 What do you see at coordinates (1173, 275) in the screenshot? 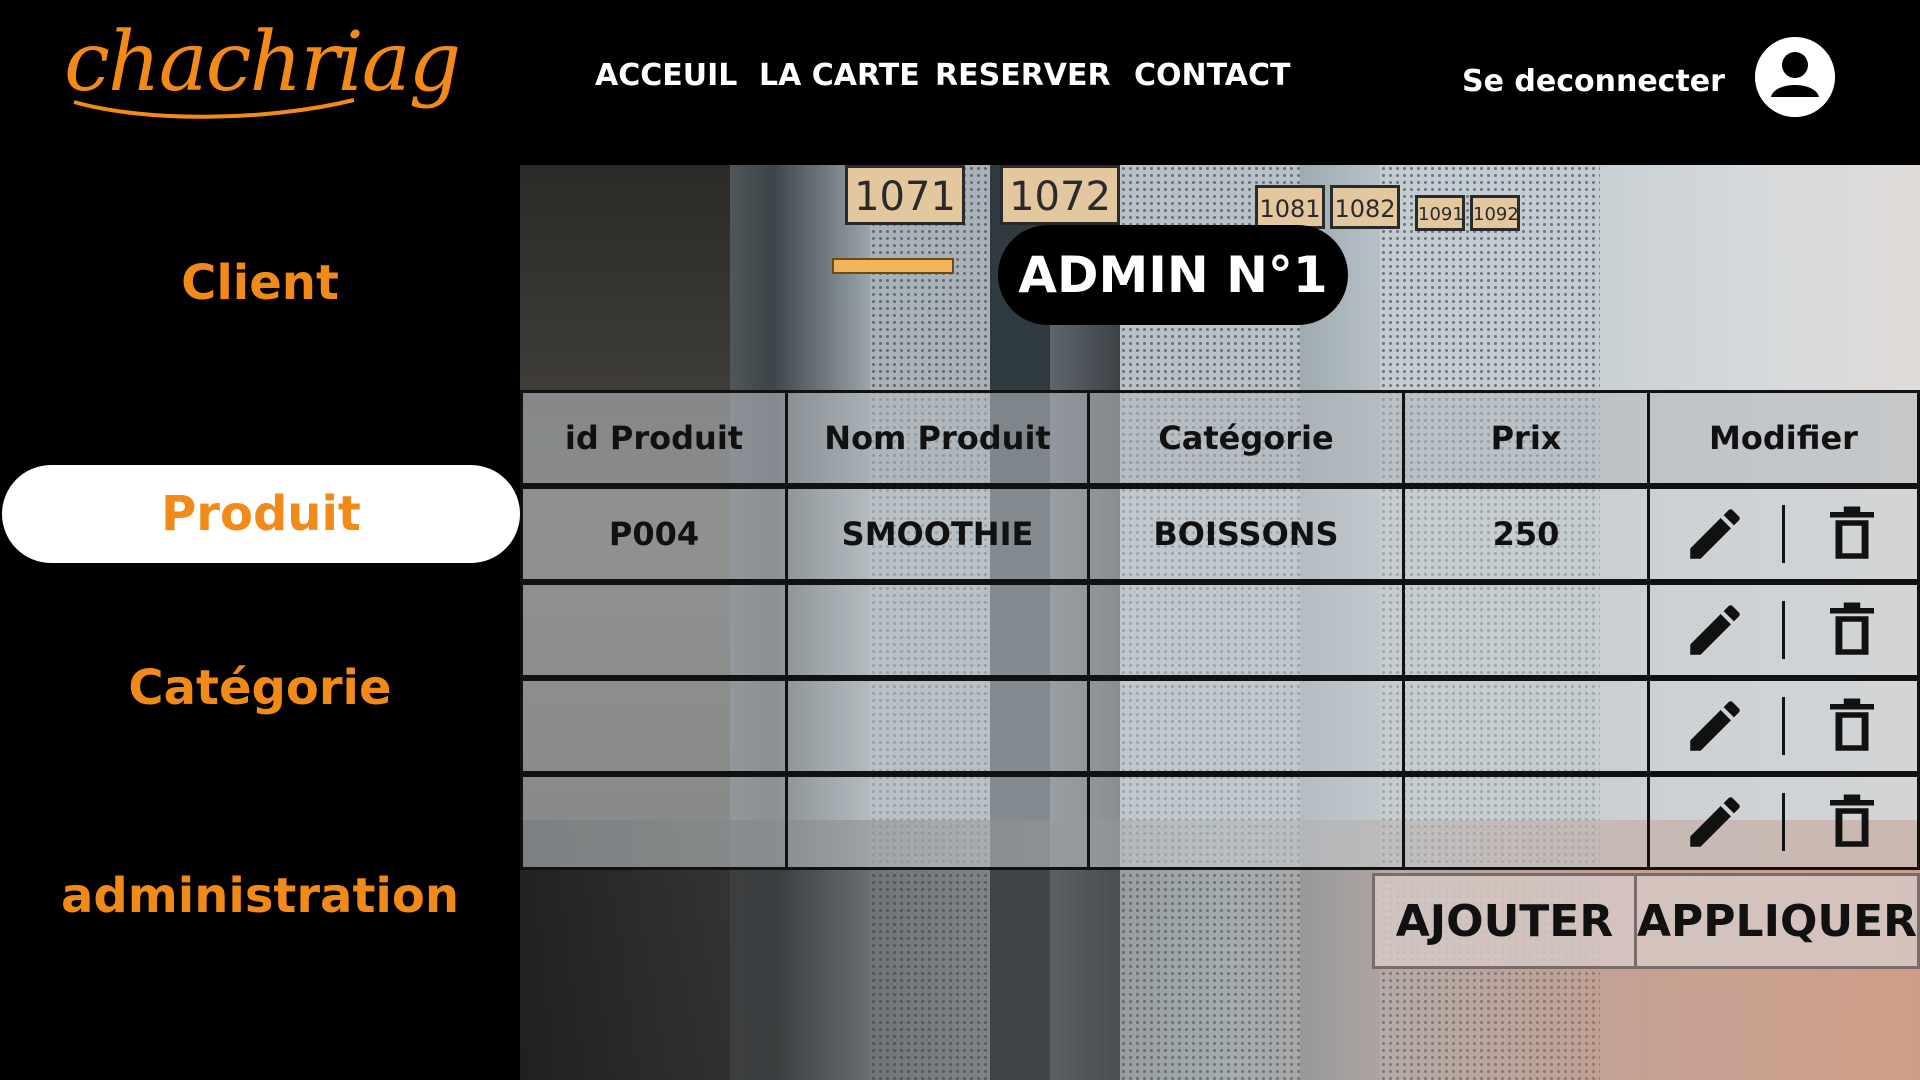
I see `page-title: ADMIN N°1` at bounding box center [1173, 275].